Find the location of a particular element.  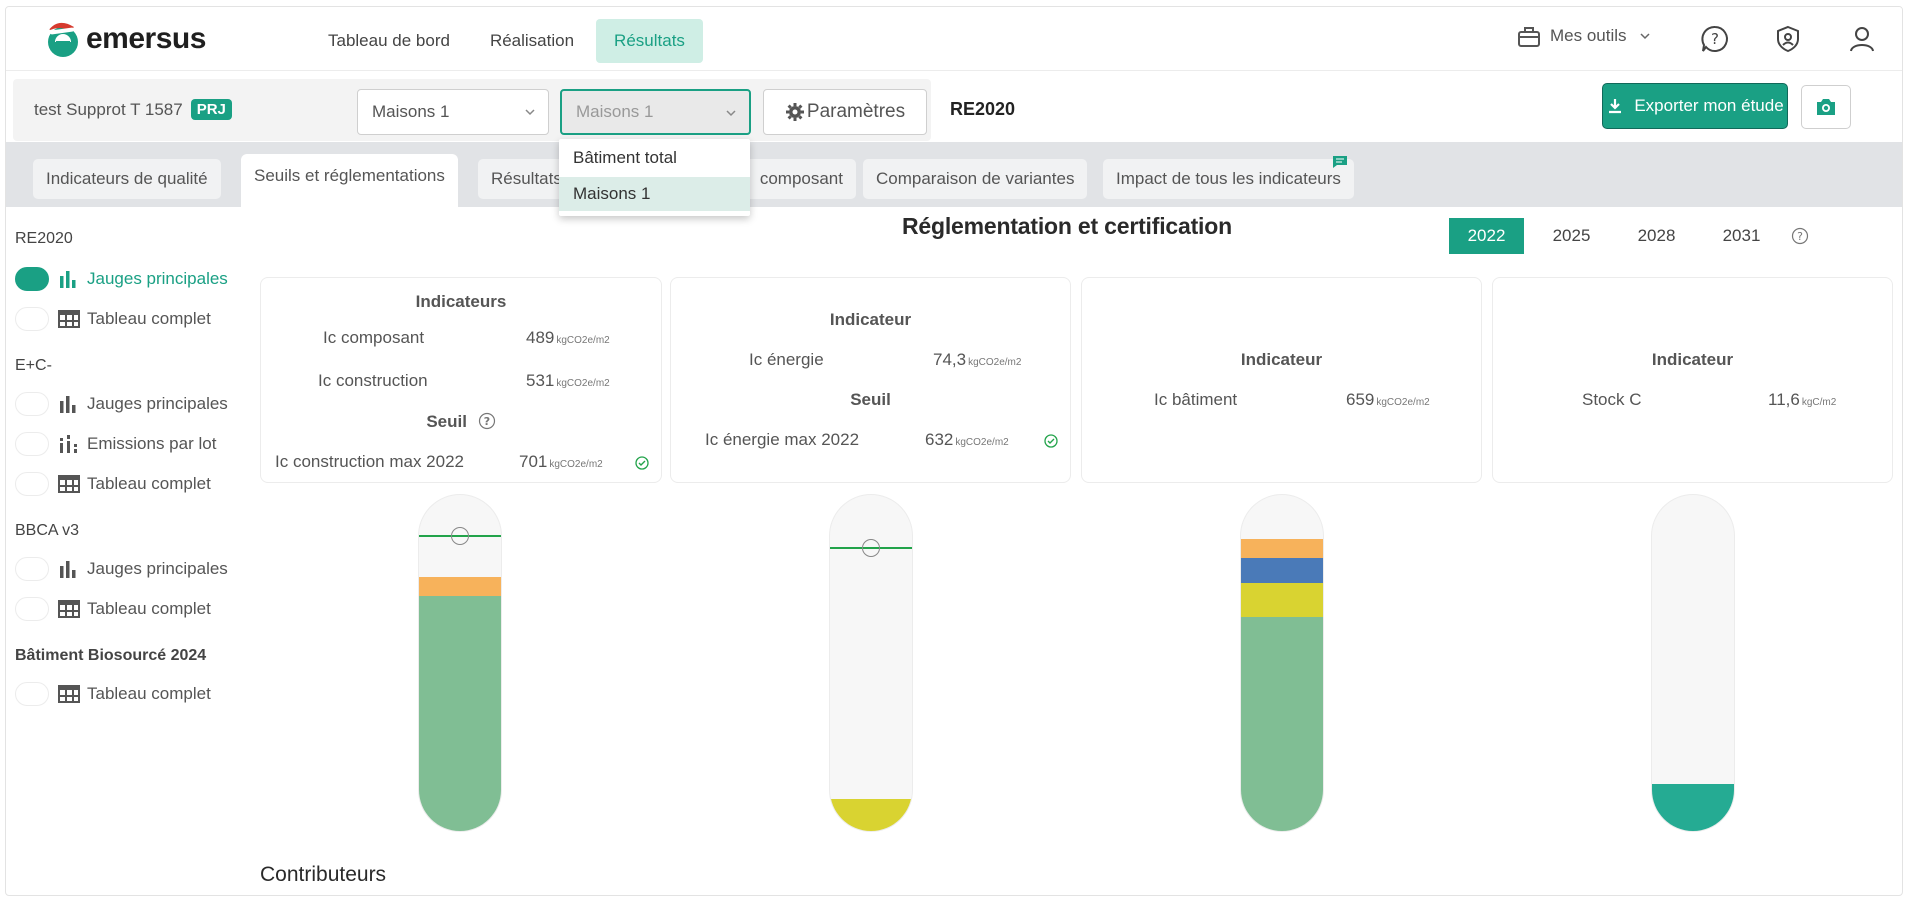

threshold-header: Seuil ? is located at coordinates (461, 422).